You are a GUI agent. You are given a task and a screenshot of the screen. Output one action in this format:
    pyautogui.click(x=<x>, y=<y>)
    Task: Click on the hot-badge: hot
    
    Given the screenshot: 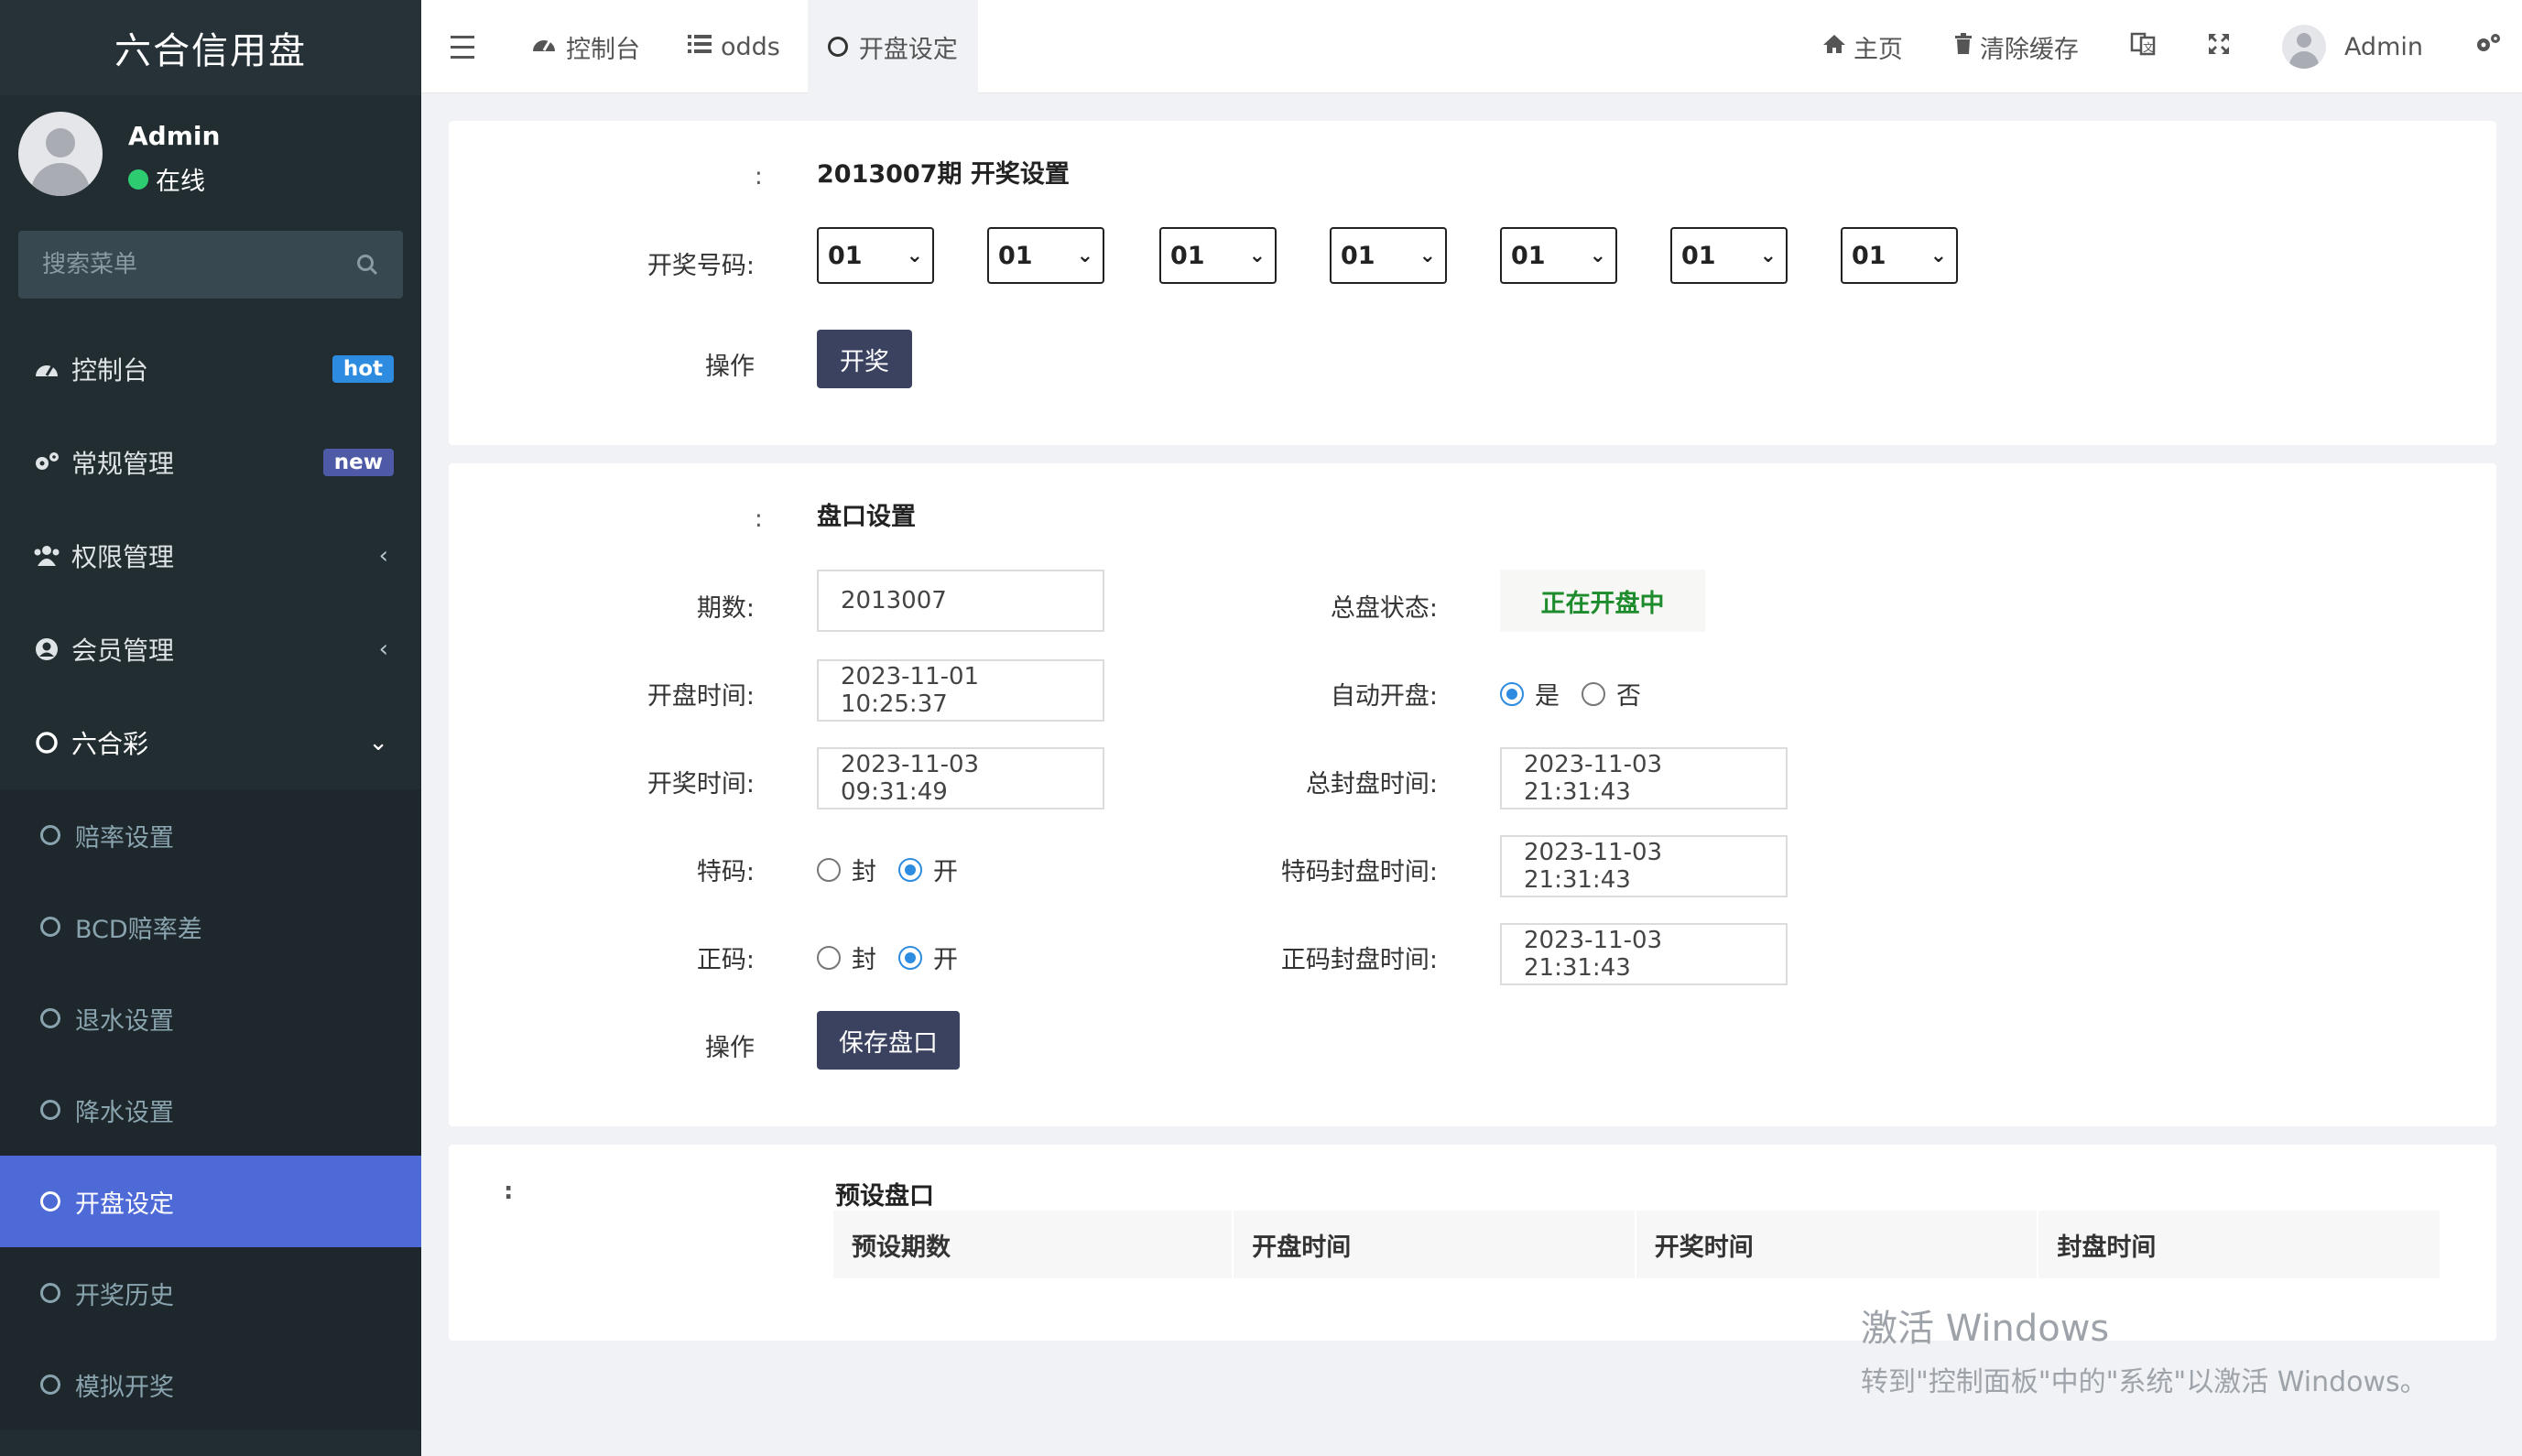 What is the action you would take?
    pyautogui.click(x=363, y=369)
    